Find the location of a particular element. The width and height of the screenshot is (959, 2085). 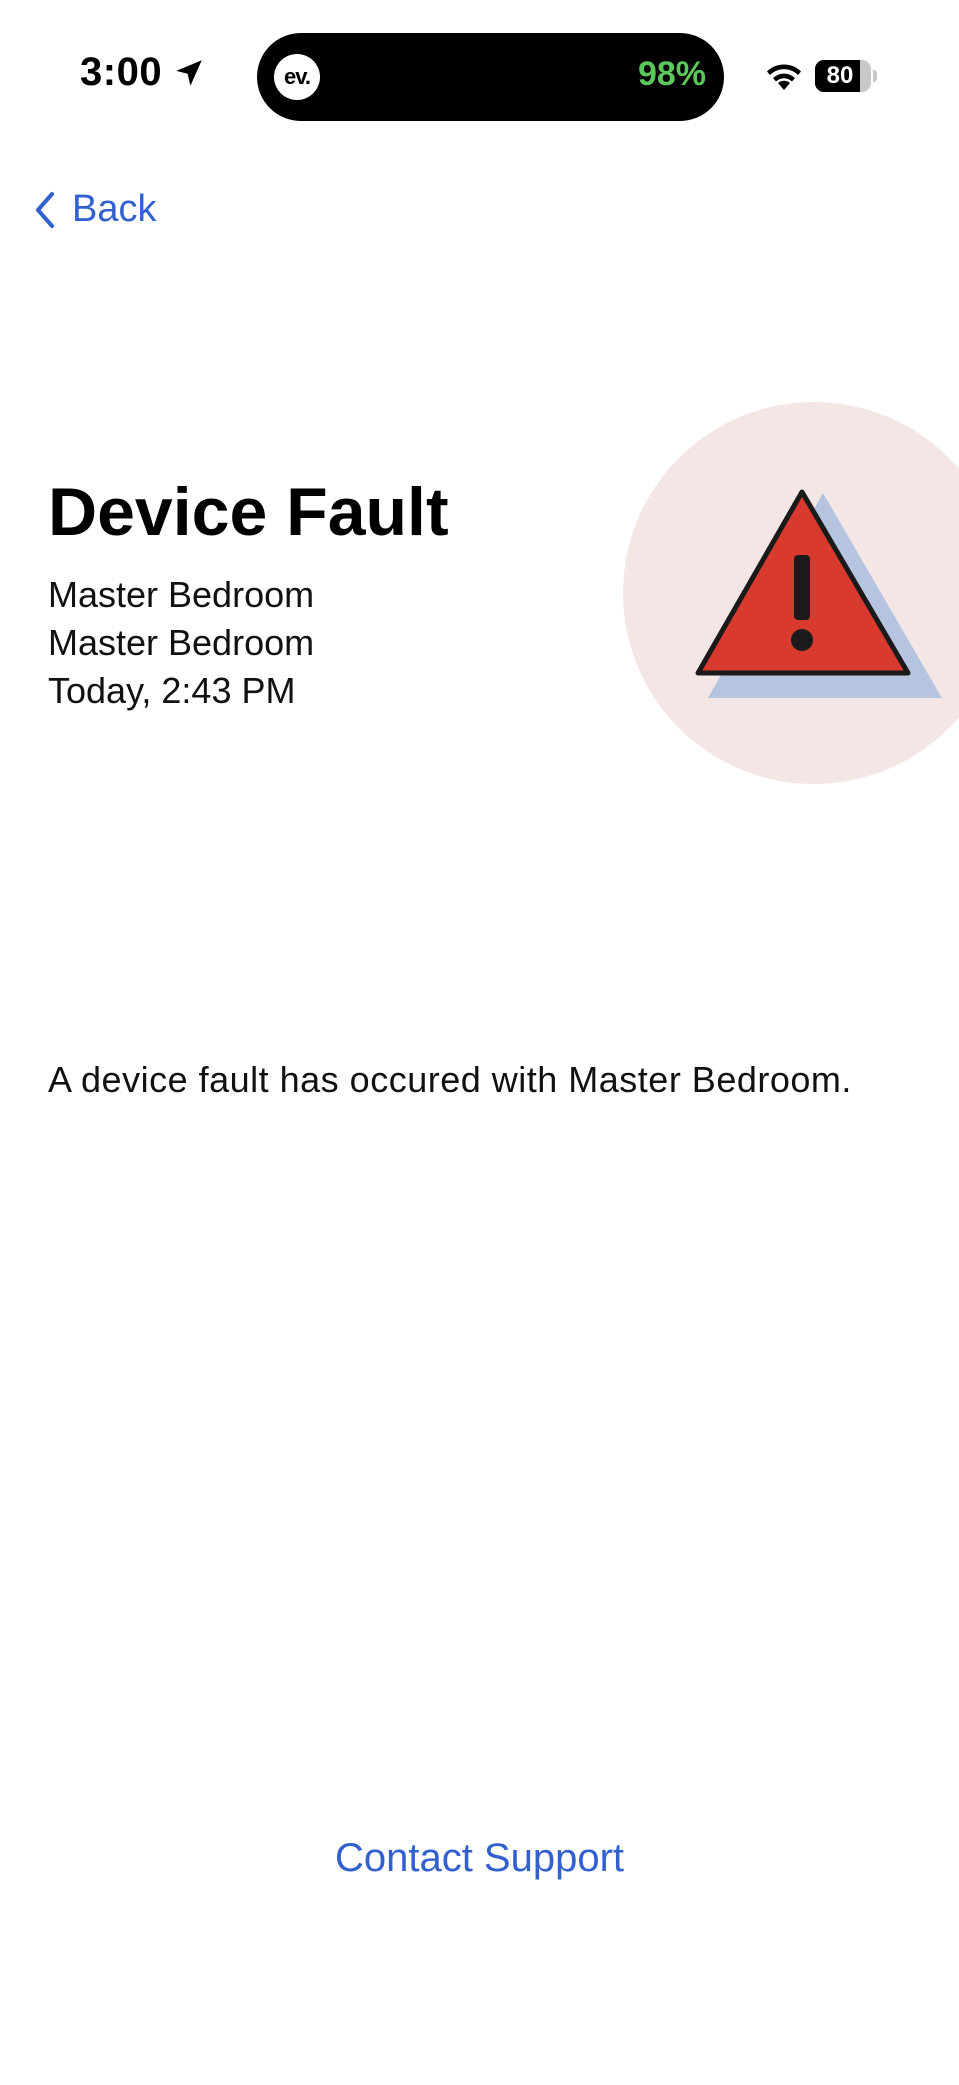

status-bar-time: 3:00 is located at coordinates (143, 72).